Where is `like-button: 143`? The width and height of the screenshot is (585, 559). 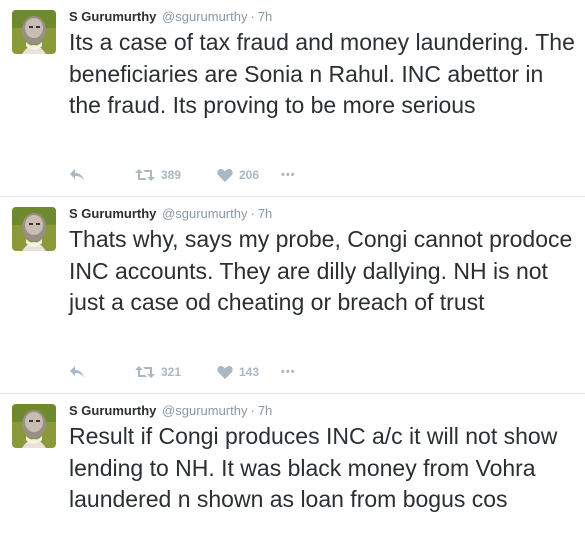
like-button: 143 is located at coordinates (249, 372).